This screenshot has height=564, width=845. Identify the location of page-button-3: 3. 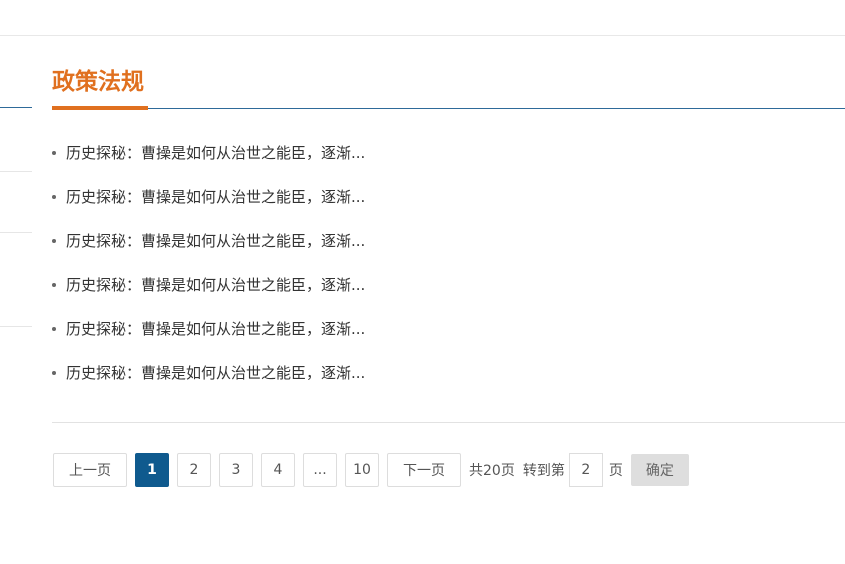
(236, 470).